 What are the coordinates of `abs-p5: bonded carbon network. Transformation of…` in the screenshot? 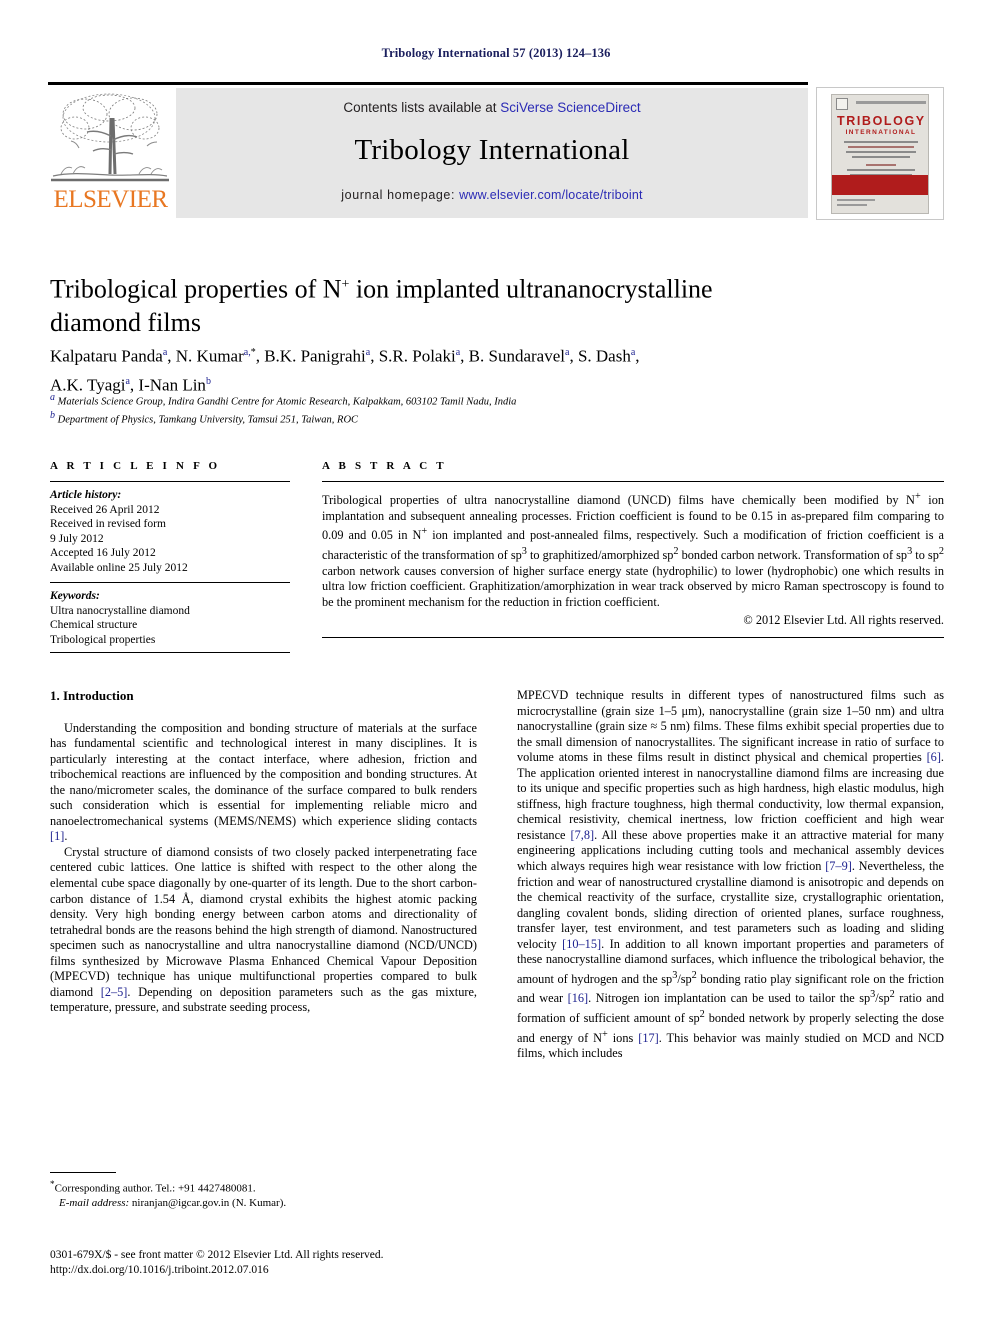 It's located at (793, 555).